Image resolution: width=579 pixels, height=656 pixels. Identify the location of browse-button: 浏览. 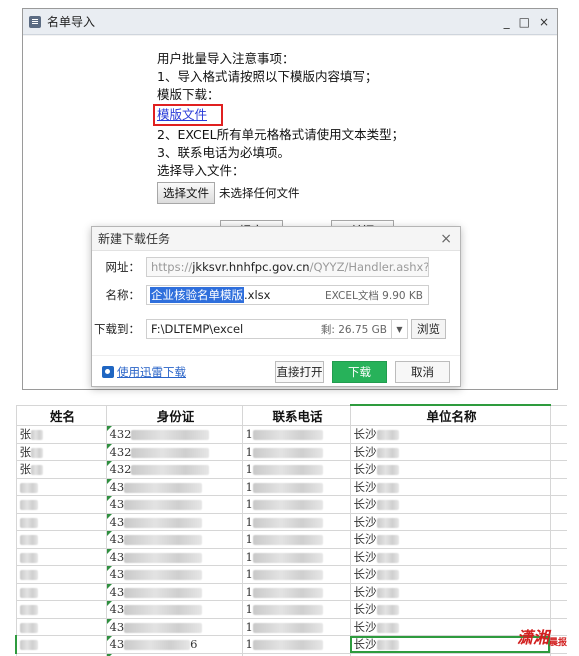
(428, 329).